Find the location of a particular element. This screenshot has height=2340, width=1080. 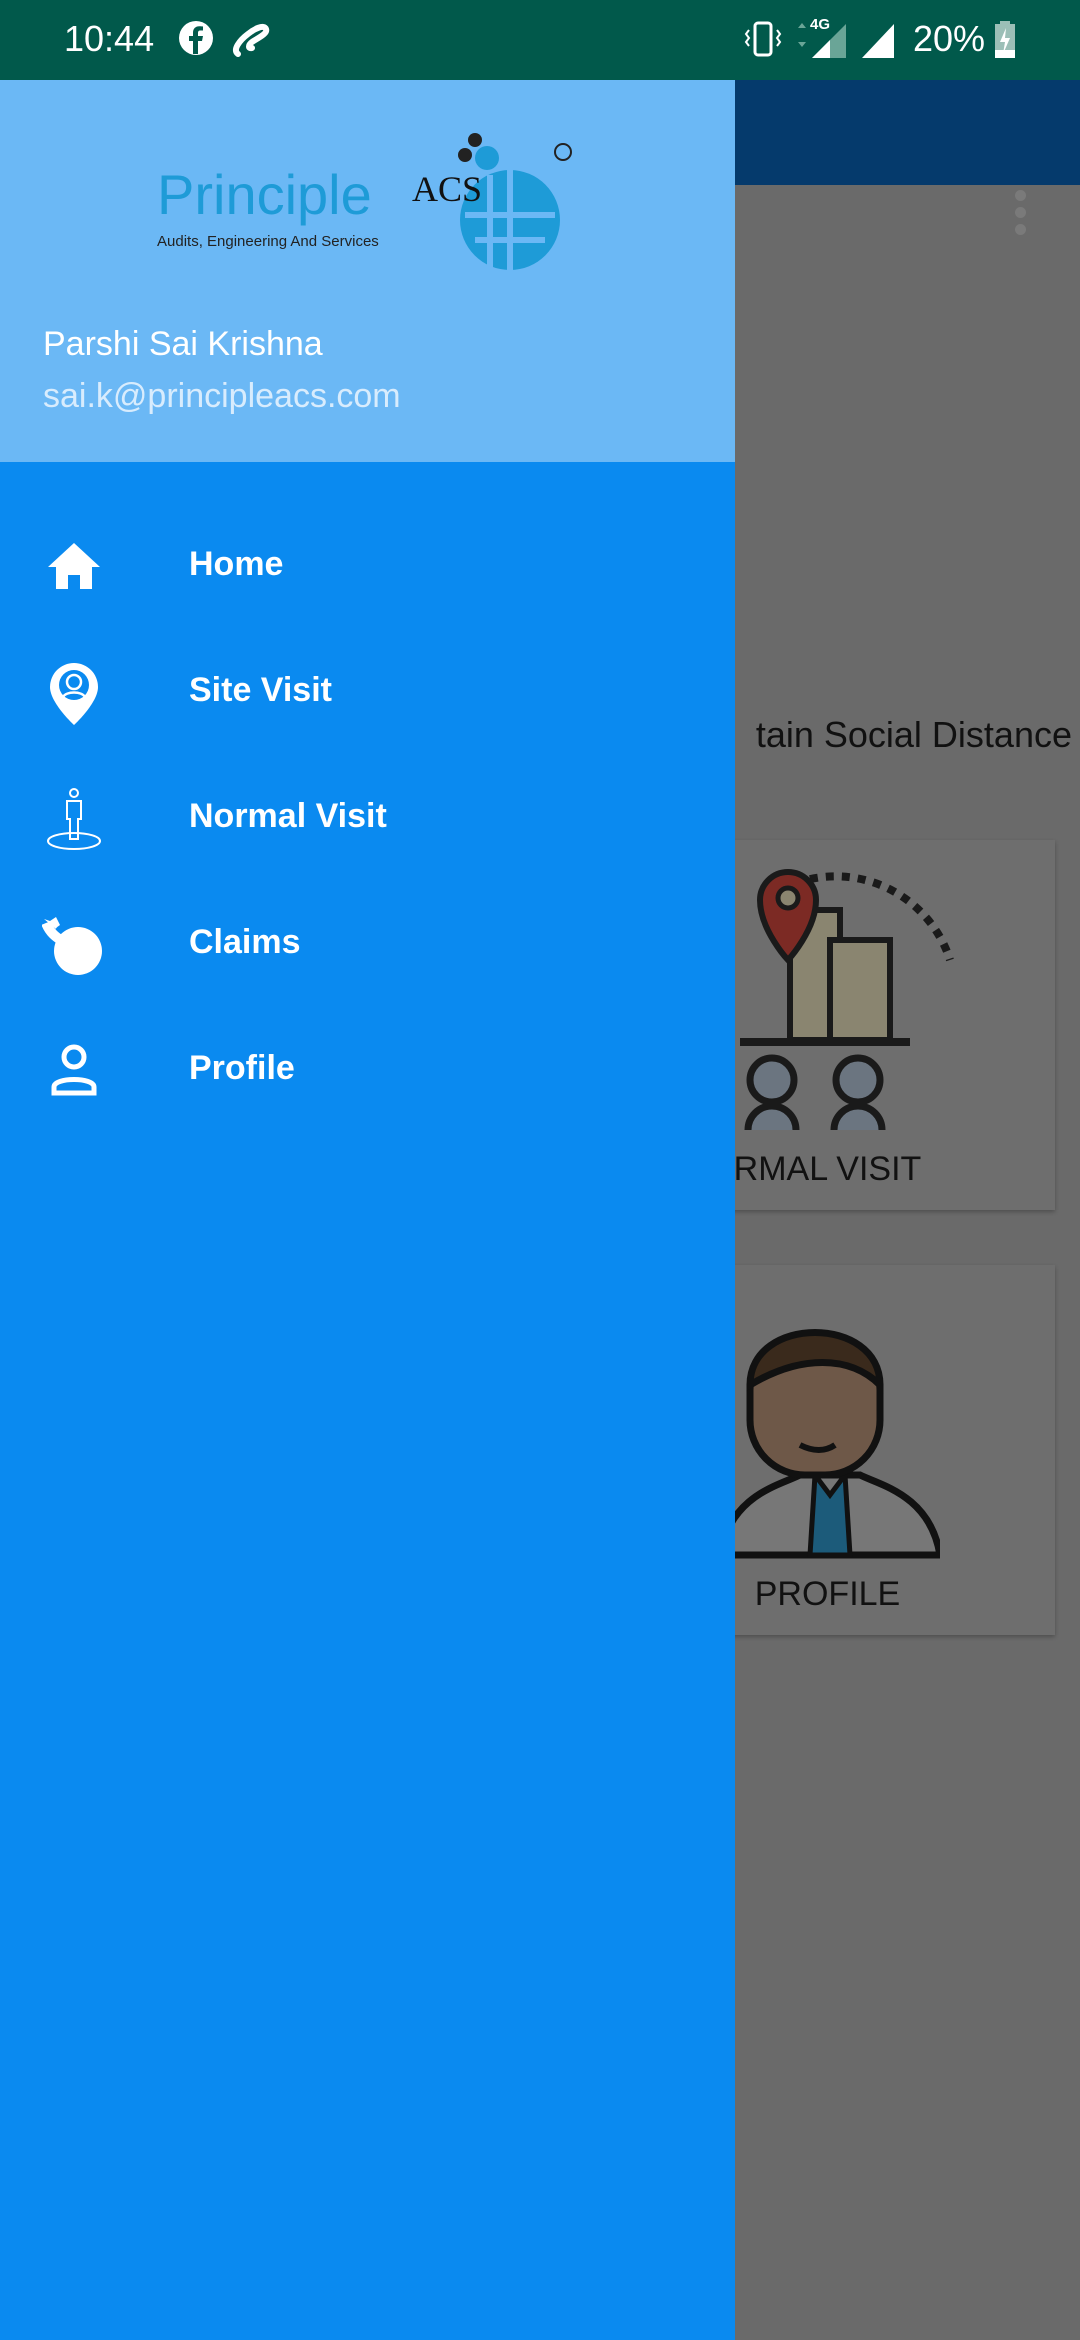

user-name: Parshi Sai Krishna is located at coordinates (183, 344).